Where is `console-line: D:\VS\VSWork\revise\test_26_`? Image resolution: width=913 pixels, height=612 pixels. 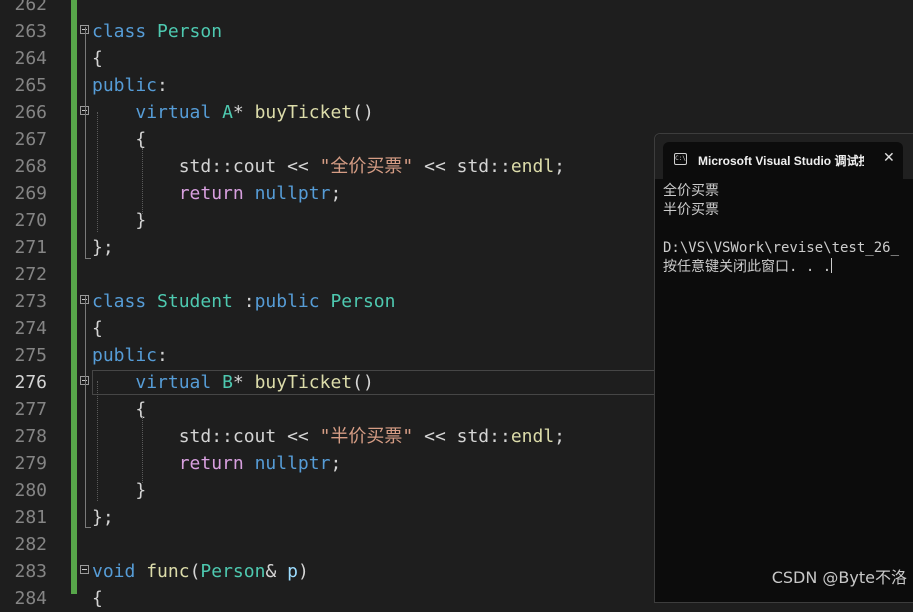 console-line: D:\VS\VSWork\revise\test_26_ is located at coordinates (781, 248).